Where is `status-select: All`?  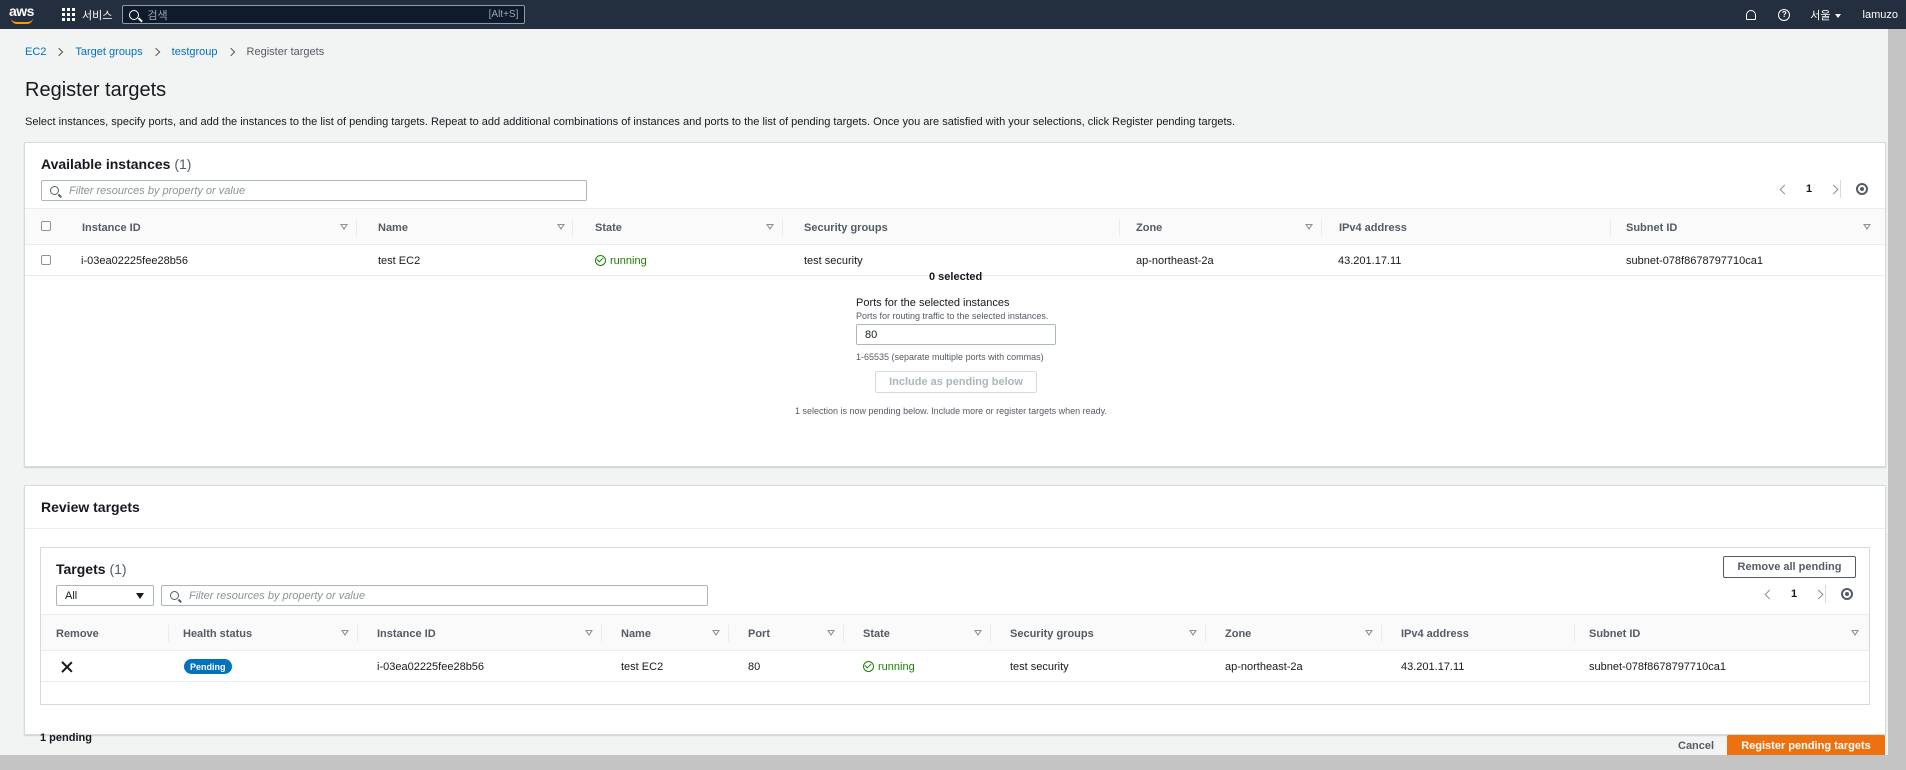
status-select: All is located at coordinates (105, 595).